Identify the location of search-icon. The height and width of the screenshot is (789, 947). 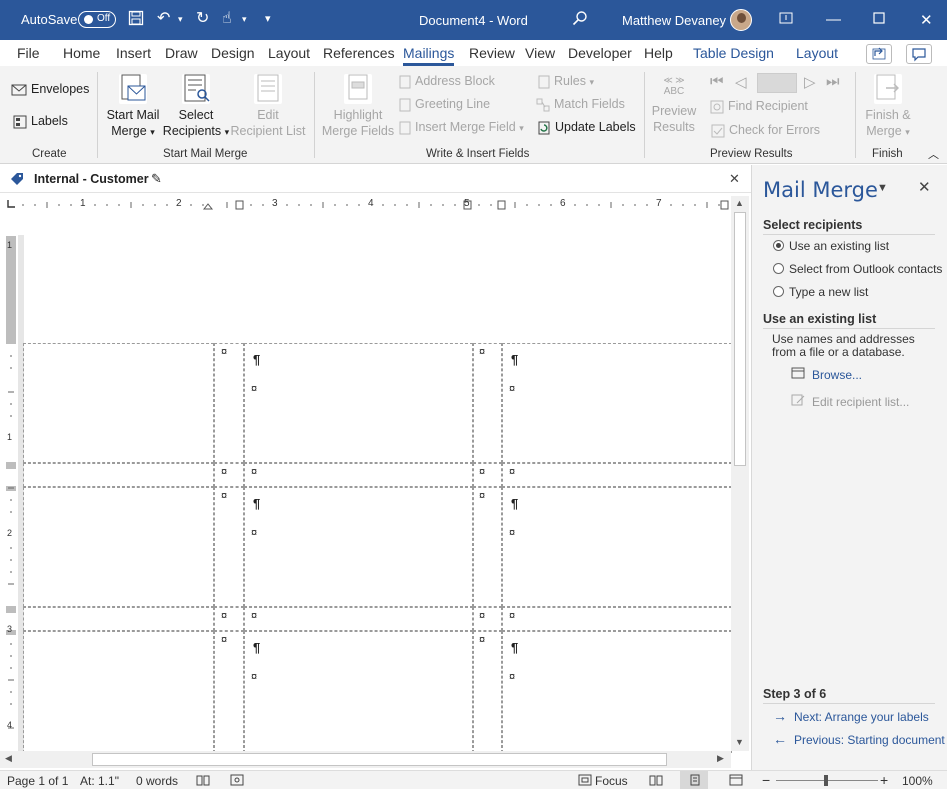
(580, 20).